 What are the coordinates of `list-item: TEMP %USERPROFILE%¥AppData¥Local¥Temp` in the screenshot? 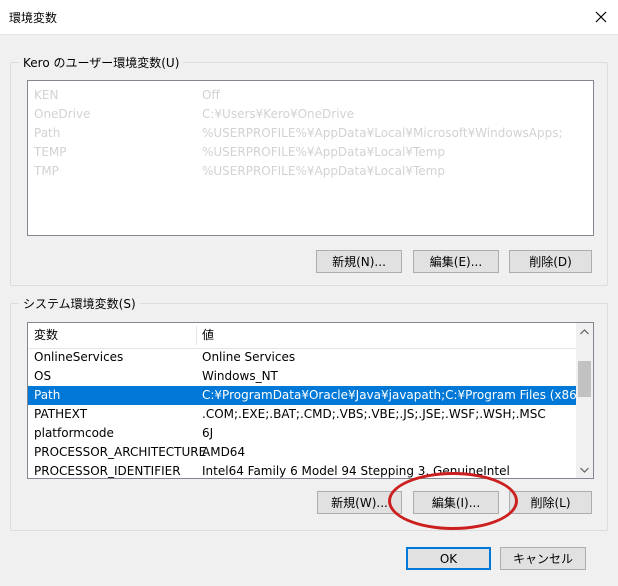 It's located at (310, 152).